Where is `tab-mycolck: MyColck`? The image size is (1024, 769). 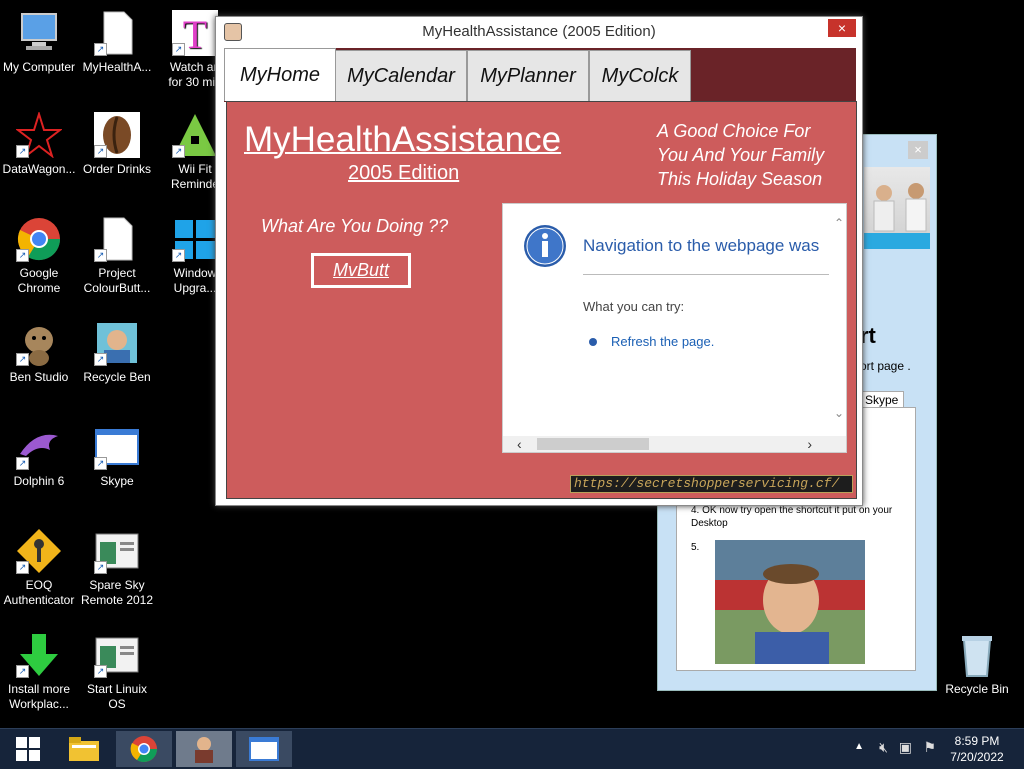
tab-mycolck: MyColck is located at coordinates (640, 76).